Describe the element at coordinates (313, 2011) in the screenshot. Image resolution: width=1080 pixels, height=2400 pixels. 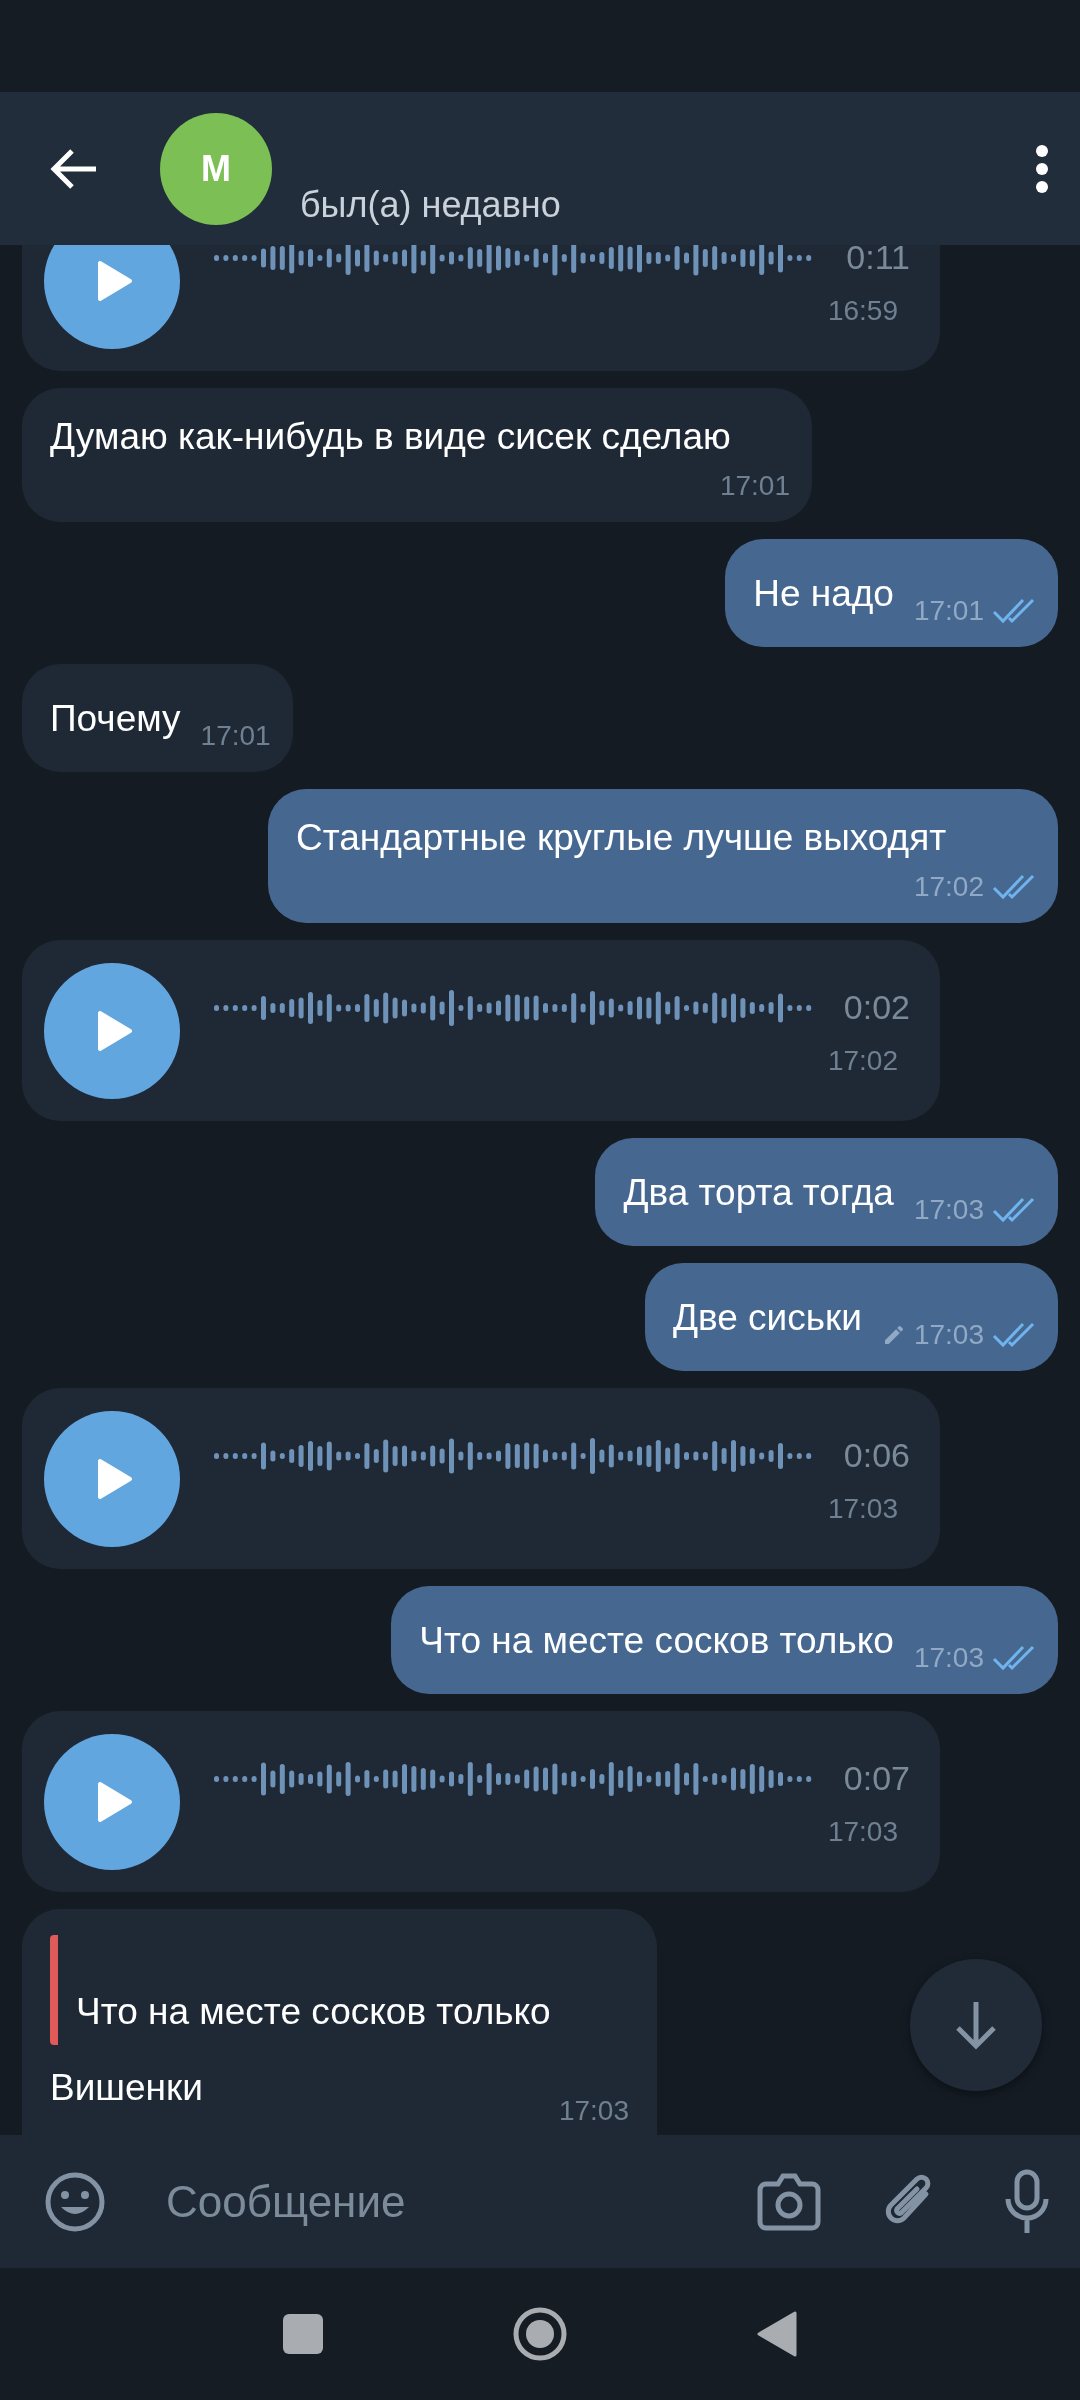
I see `quoted-text: Что на месте сосков только` at that location.